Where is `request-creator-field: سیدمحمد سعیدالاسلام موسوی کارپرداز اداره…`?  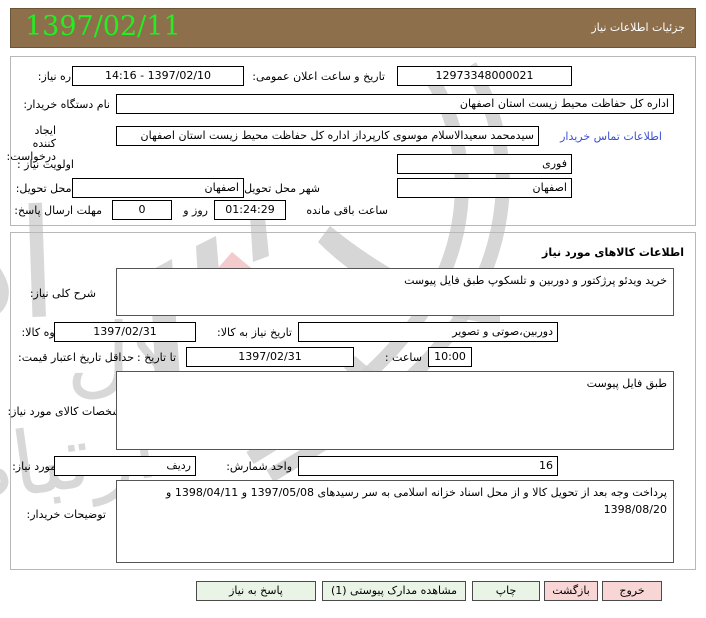
request-creator-field: سیدمحمد سعیدالاسلام موسوی کارپرداز اداره… is located at coordinates (327, 136).